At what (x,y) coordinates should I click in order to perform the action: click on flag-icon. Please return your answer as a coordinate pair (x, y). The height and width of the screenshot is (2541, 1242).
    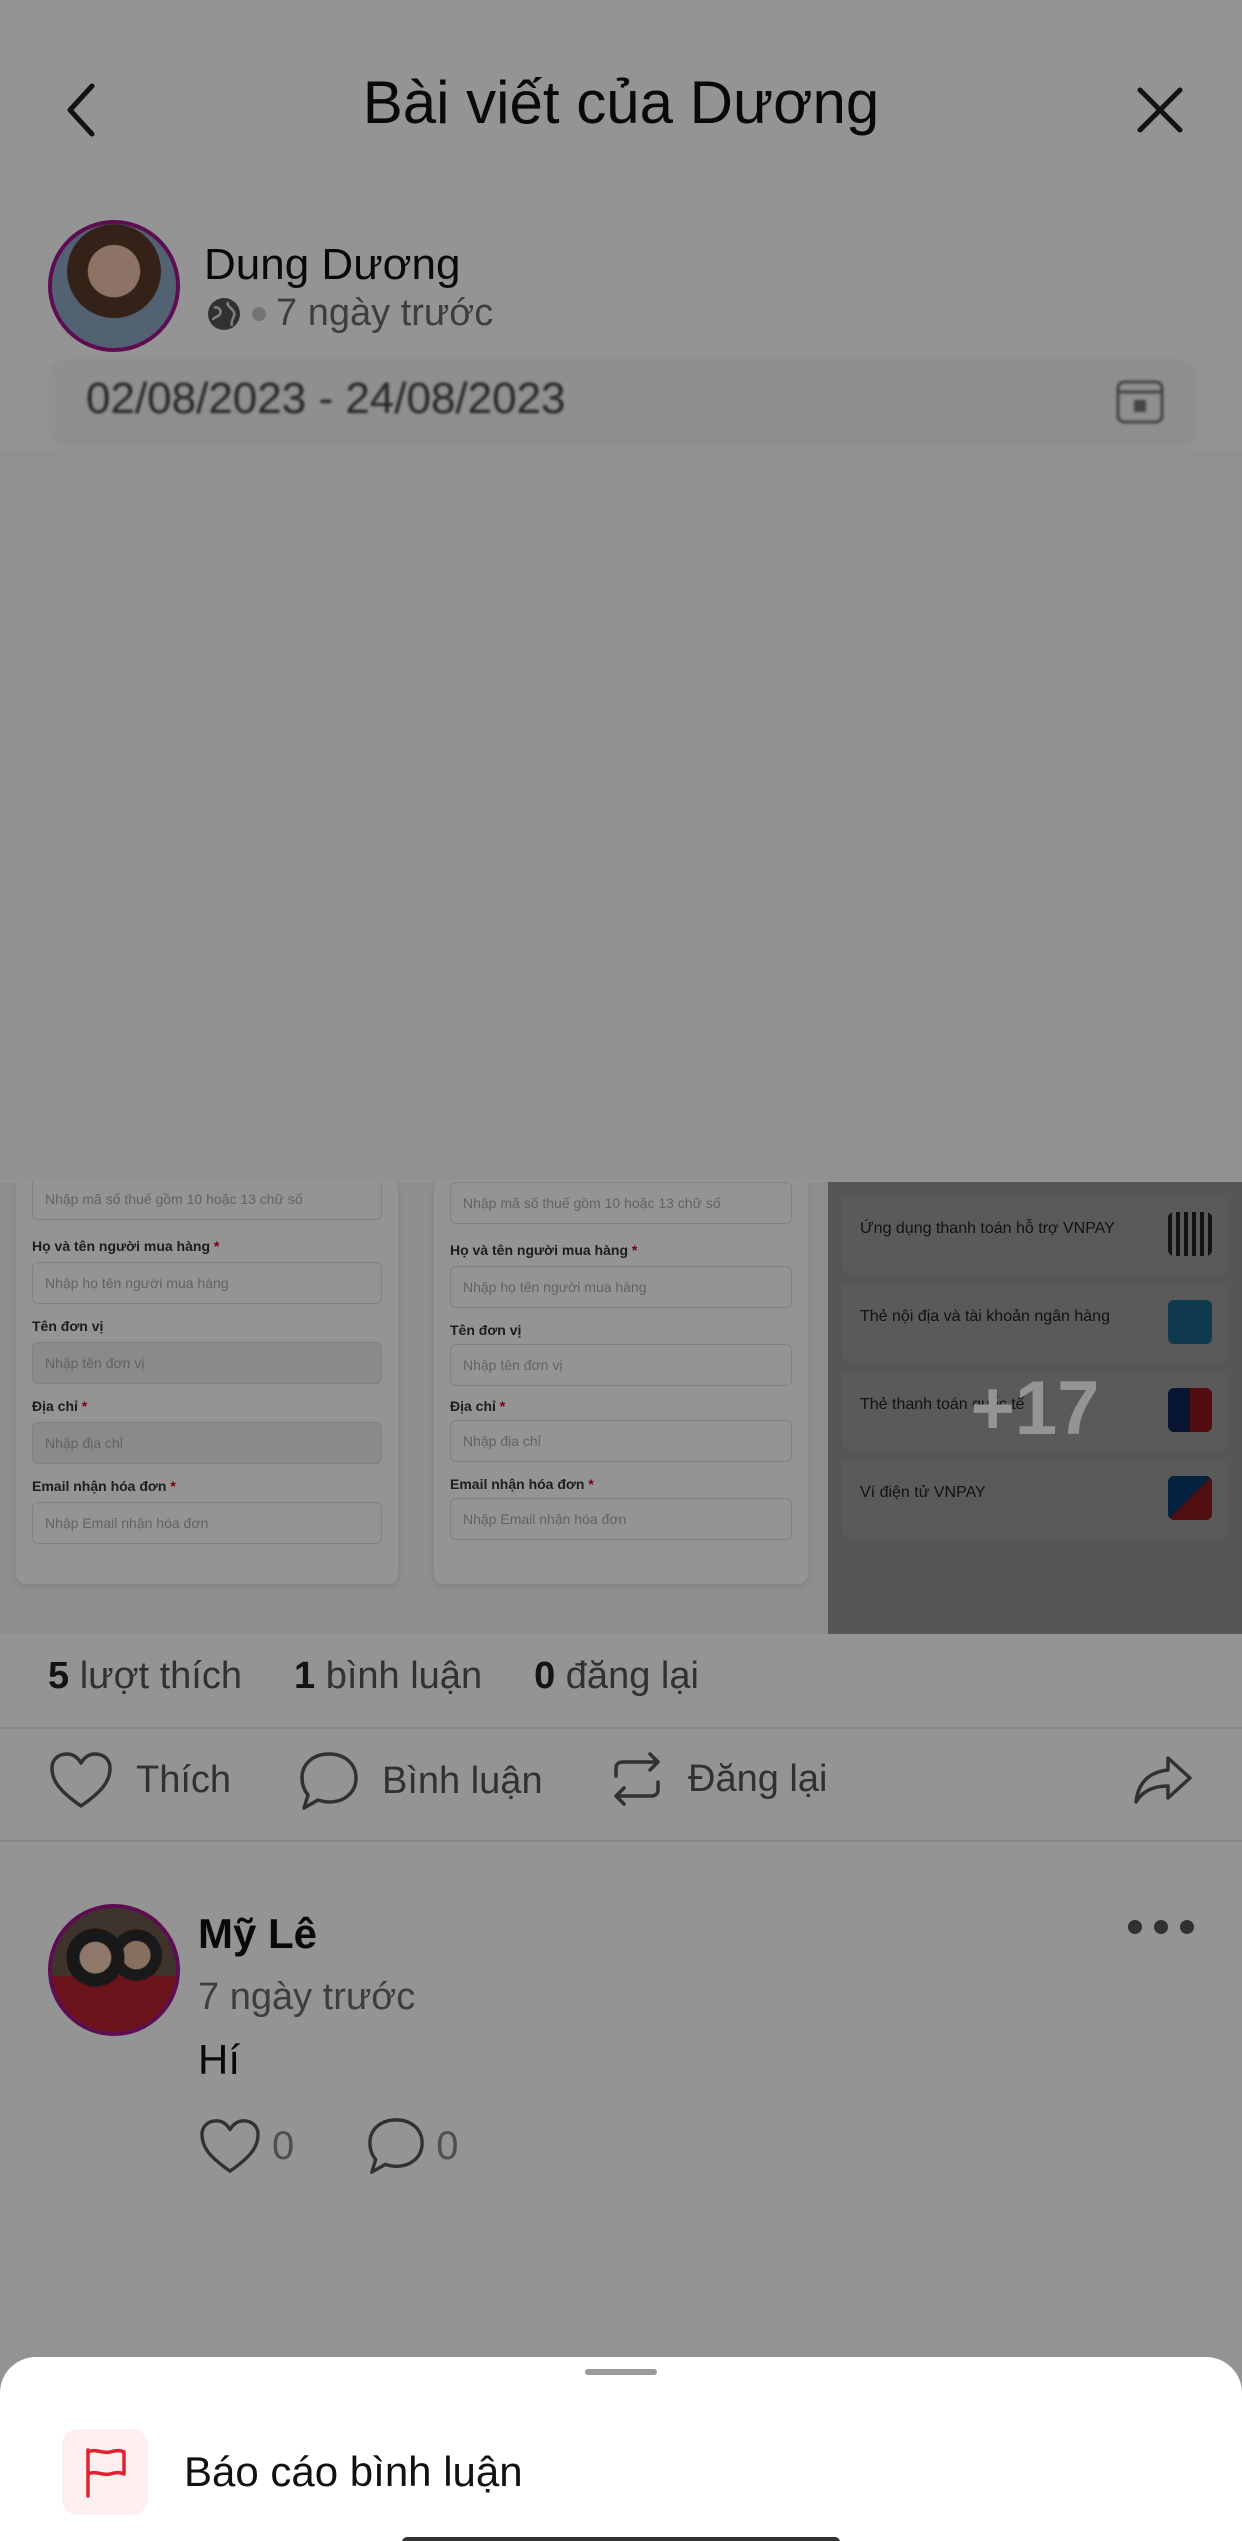
    Looking at the image, I should click on (106, 2473).